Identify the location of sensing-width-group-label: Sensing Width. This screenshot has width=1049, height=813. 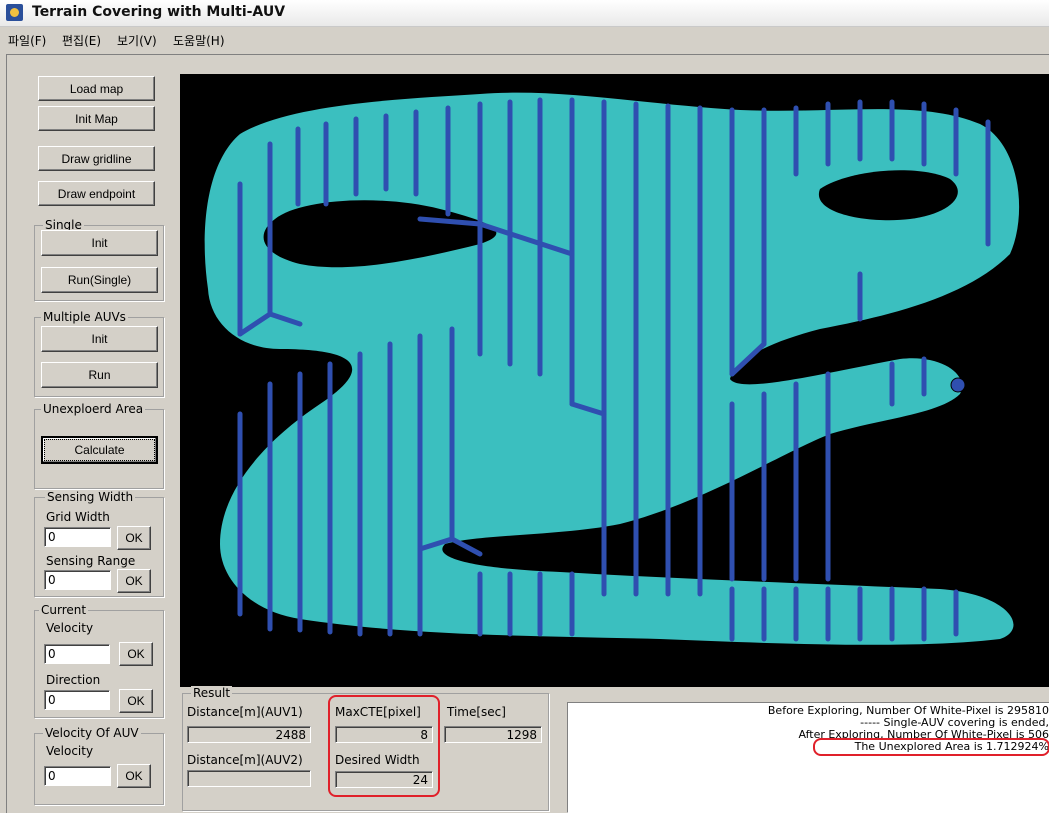
(90, 497).